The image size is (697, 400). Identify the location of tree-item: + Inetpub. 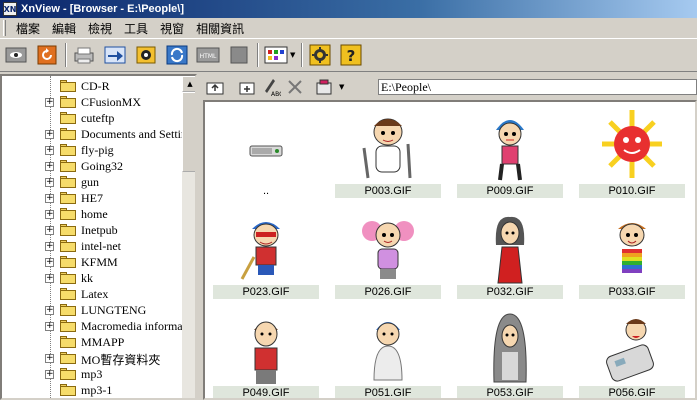
(92, 230).